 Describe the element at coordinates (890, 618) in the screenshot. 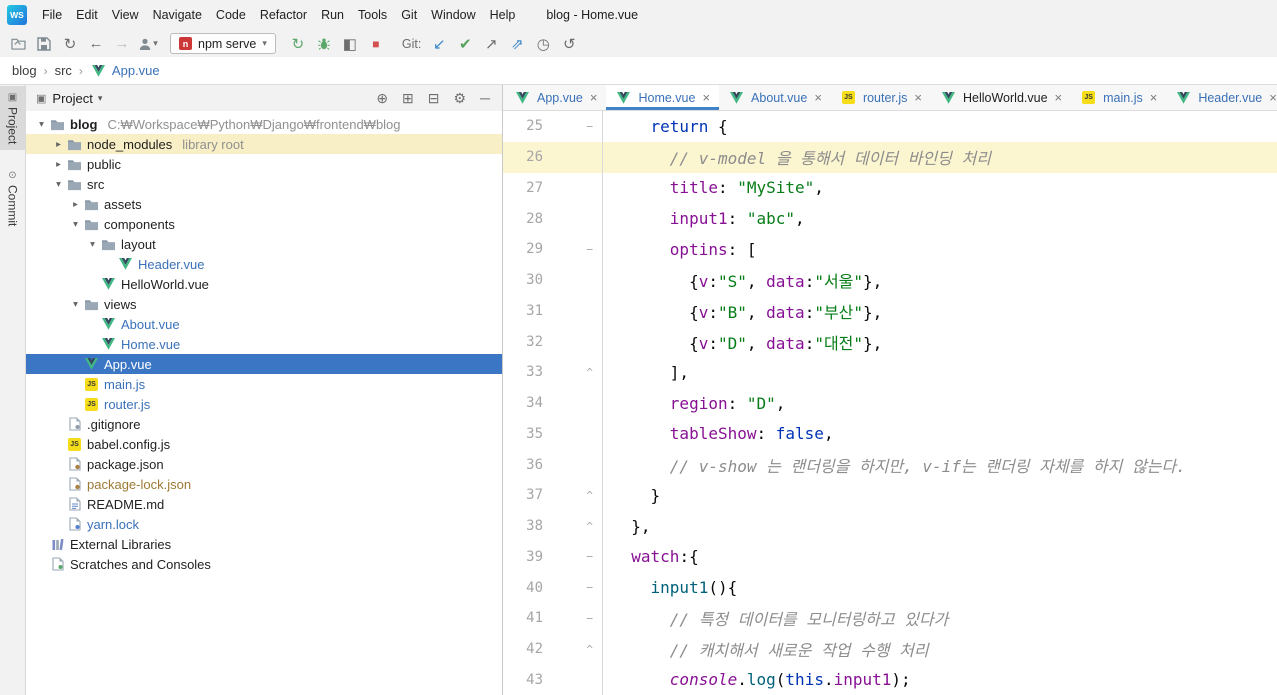

I see `code-line-41: 41 − // 특정 데이터를 모니터링하고 있다가` at that location.